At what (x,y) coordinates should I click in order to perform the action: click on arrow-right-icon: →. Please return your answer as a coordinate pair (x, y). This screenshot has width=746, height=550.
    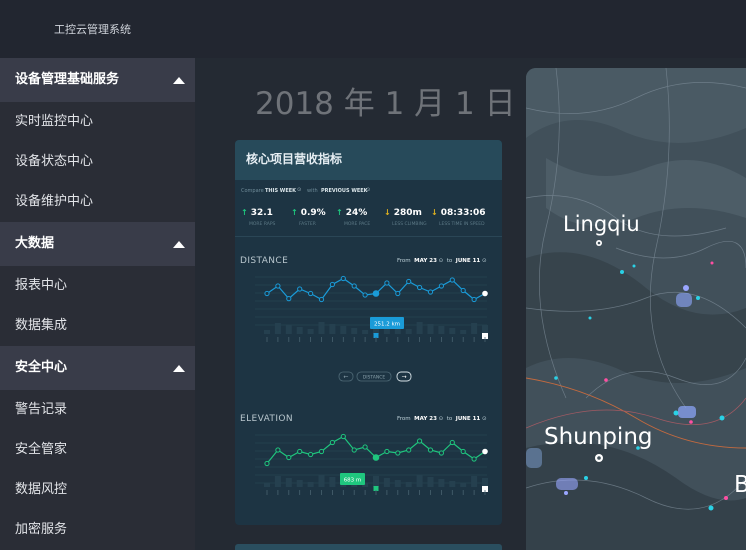
    Looking at the image, I should click on (403, 377).